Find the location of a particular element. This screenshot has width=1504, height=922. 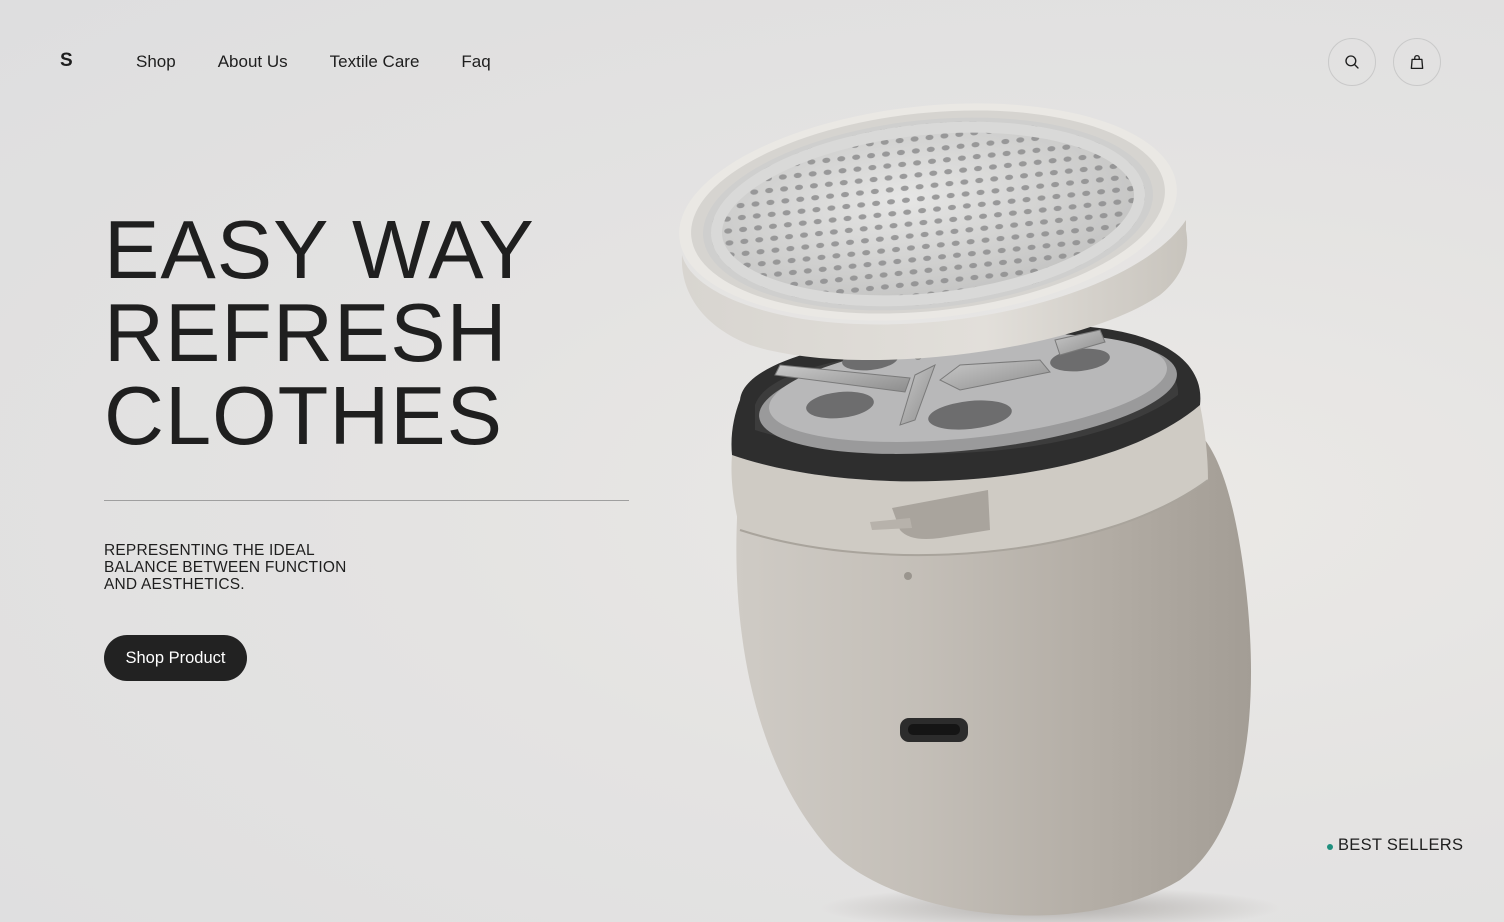

best-sellers-link: BEST SELLERS is located at coordinates (1395, 845).